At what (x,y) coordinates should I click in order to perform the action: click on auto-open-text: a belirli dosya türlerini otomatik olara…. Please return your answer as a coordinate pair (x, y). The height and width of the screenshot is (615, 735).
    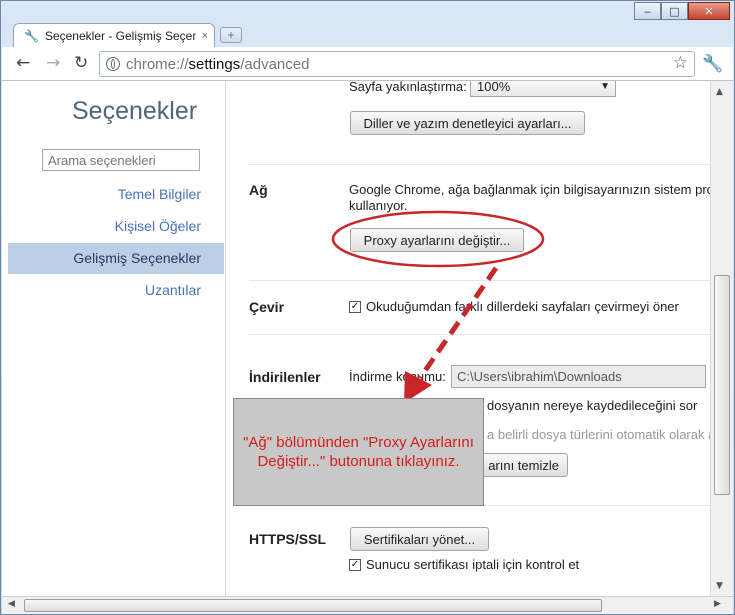
    Looking at the image, I should click on (598, 434).